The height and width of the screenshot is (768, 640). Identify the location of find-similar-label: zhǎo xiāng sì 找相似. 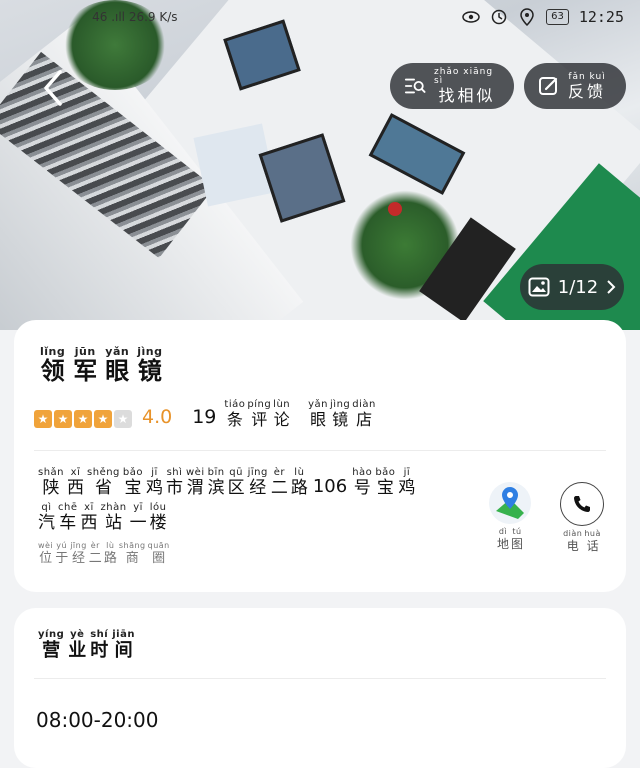
(464, 86).